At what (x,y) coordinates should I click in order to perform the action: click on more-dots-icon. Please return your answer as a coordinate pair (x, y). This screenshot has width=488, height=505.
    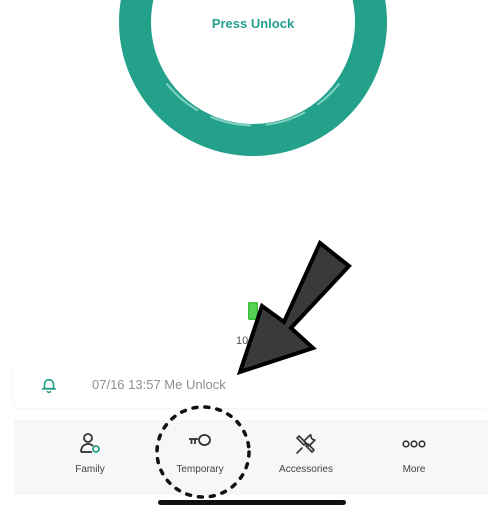
    Looking at the image, I should click on (414, 444).